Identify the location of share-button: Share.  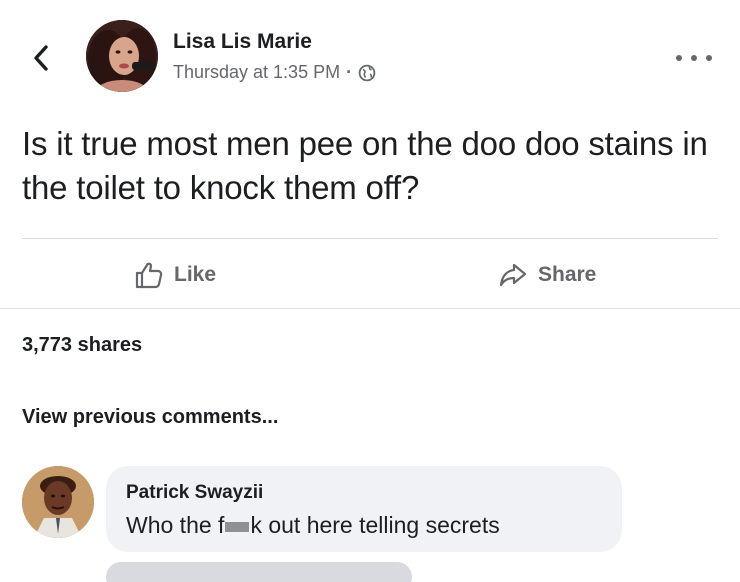
(547, 275).